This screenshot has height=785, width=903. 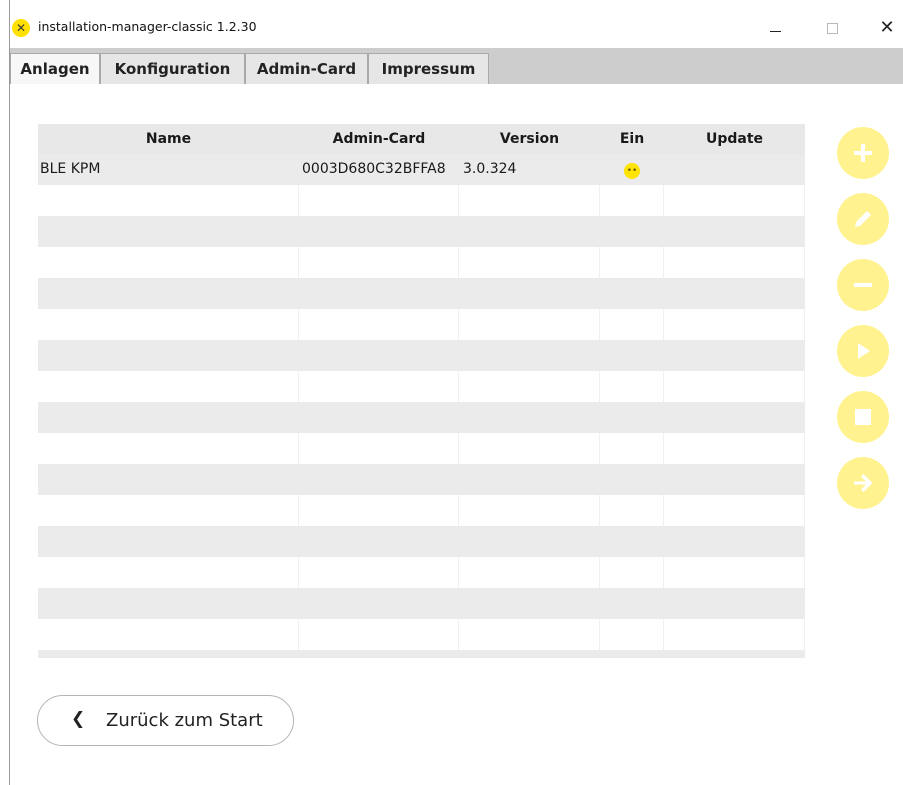 What do you see at coordinates (421, 169) in the screenshot?
I see `table-row: BLE KPM 0003D680C32BFFA8 3.0.324 ••` at bounding box center [421, 169].